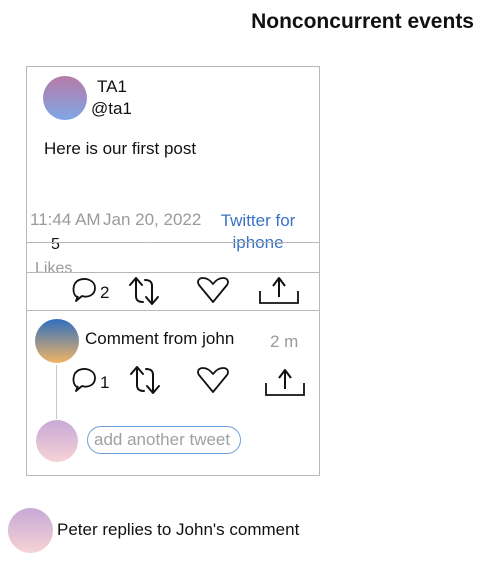 The image size is (481, 561). Describe the element at coordinates (57, 341) in the screenshot. I see `commenter-avatar` at that location.